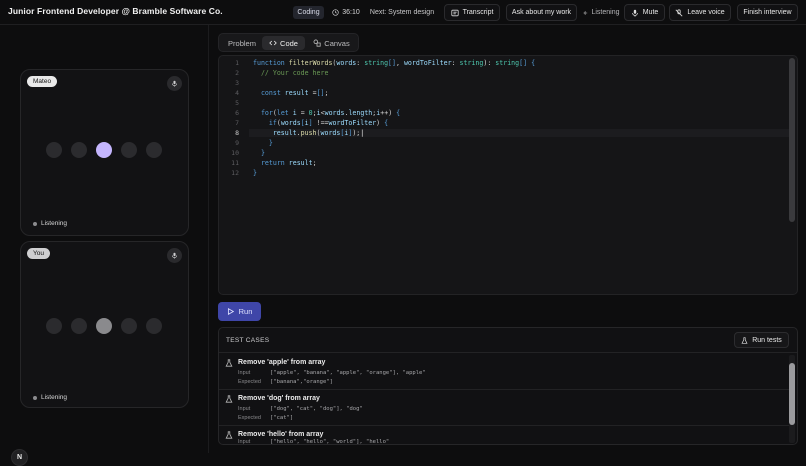 This screenshot has height=466, width=806. What do you see at coordinates (301, 382) in the screenshot?
I see `expected-value: ["banana","orange"]` at bounding box center [301, 382].